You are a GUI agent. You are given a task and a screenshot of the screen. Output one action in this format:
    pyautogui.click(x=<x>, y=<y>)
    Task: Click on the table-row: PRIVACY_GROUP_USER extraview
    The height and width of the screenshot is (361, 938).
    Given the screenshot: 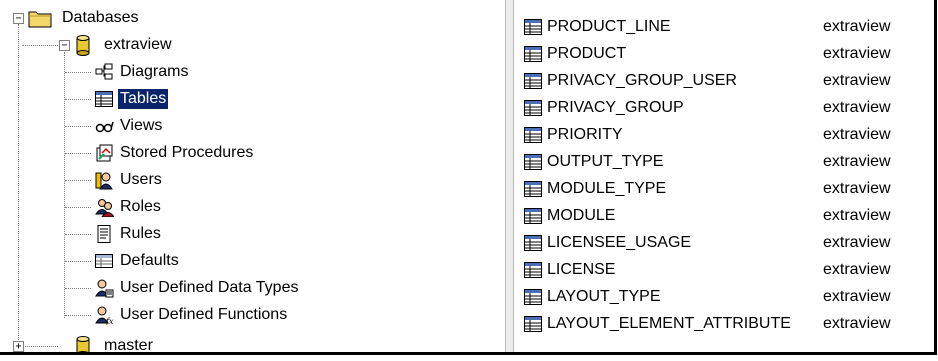 What is the action you would take?
    pyautogui.click(x=724, y=80)
    